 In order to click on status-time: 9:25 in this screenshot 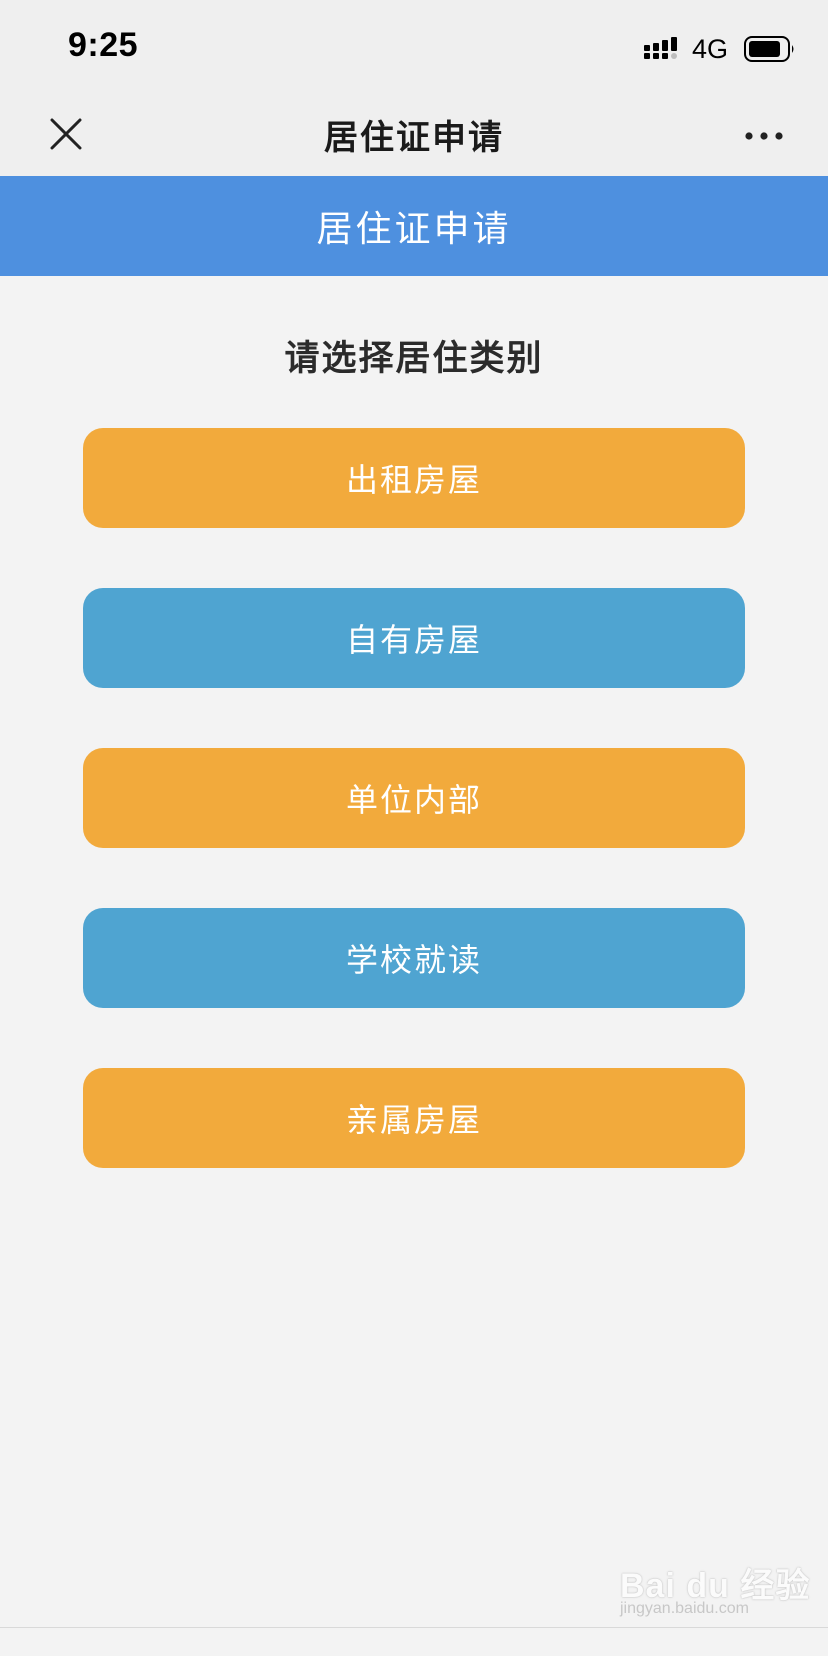, I will do `click(103, 45)`.